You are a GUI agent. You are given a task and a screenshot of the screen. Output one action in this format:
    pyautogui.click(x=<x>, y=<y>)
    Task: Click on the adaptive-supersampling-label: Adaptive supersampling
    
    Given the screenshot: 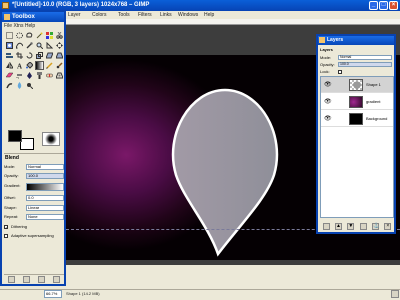 What is the action you would take?
    pyautogui.click(x=32, y=235)
    